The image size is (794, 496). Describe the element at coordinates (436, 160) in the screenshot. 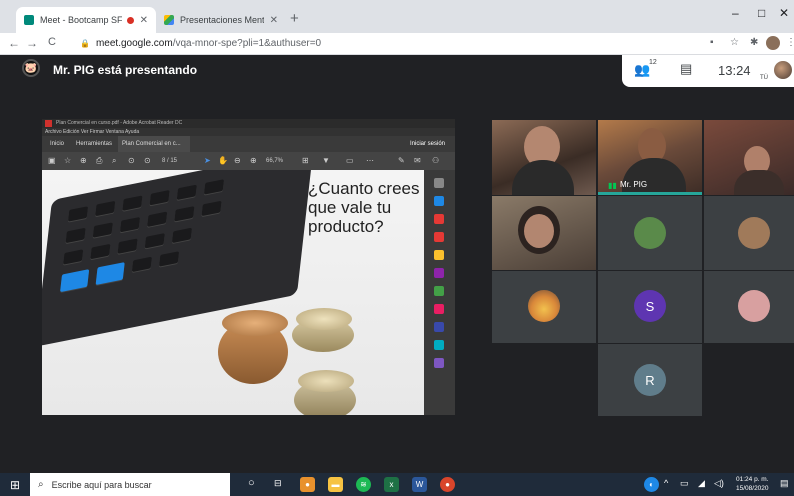

I see `share-icon: ⚇` at that location.